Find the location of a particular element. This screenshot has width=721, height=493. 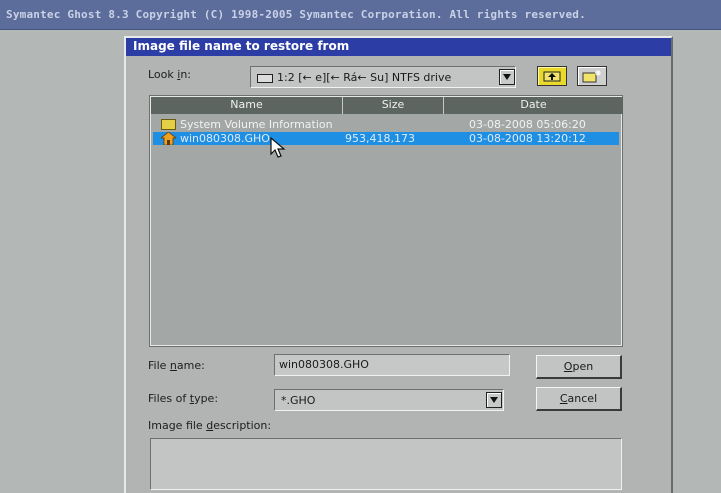

look-in-value-wrap: 1:2 [← e][← Rá← Su] NTFS drive is located at coordinates (354, 77).